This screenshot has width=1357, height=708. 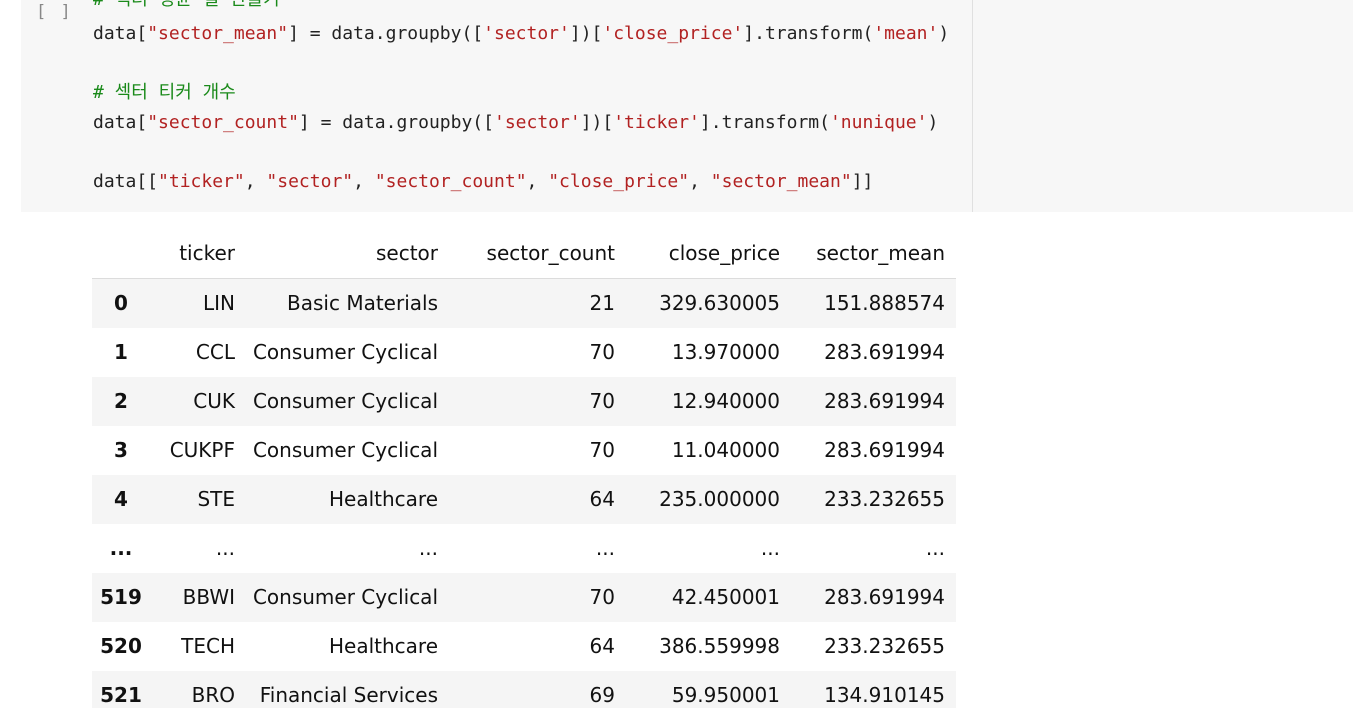 I want to click on table-cell: 329.630005, so click(x=719, y=303).